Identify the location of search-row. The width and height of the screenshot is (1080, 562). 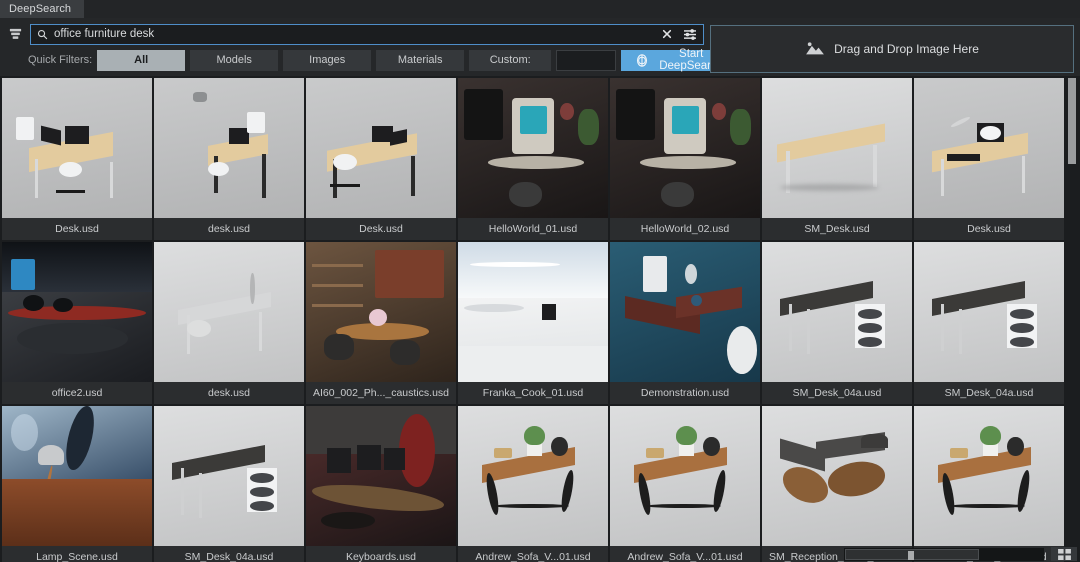
(355, 34).